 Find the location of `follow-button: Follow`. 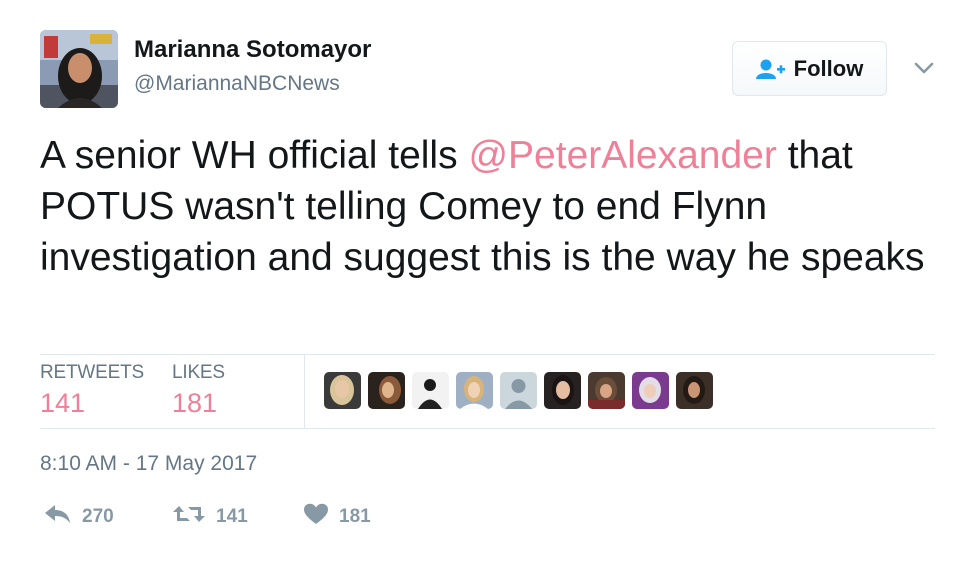

follow-button: Follow is located at coordinates (809, 68).